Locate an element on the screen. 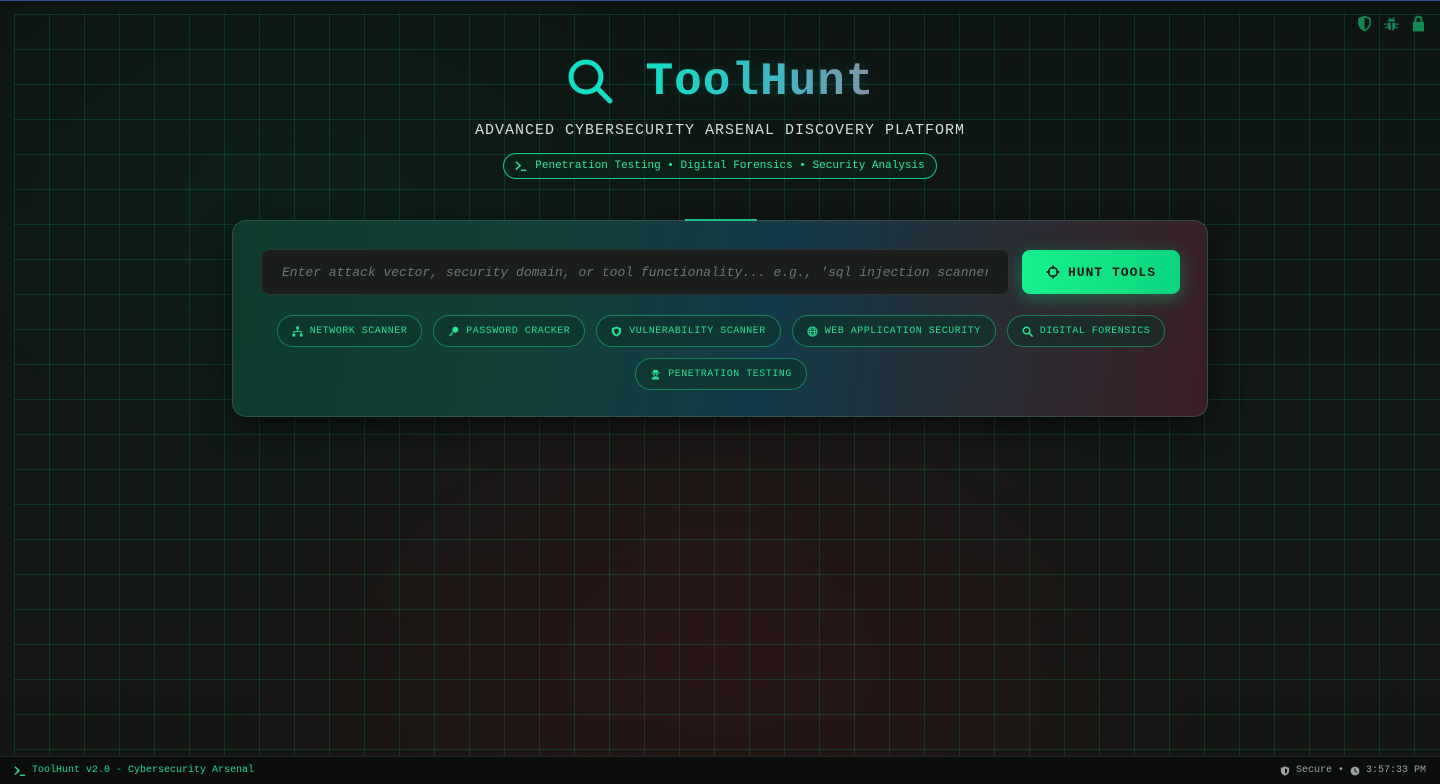 This screenshot has height=784, width=1440. network-icon is located at coordinates (297, 331).